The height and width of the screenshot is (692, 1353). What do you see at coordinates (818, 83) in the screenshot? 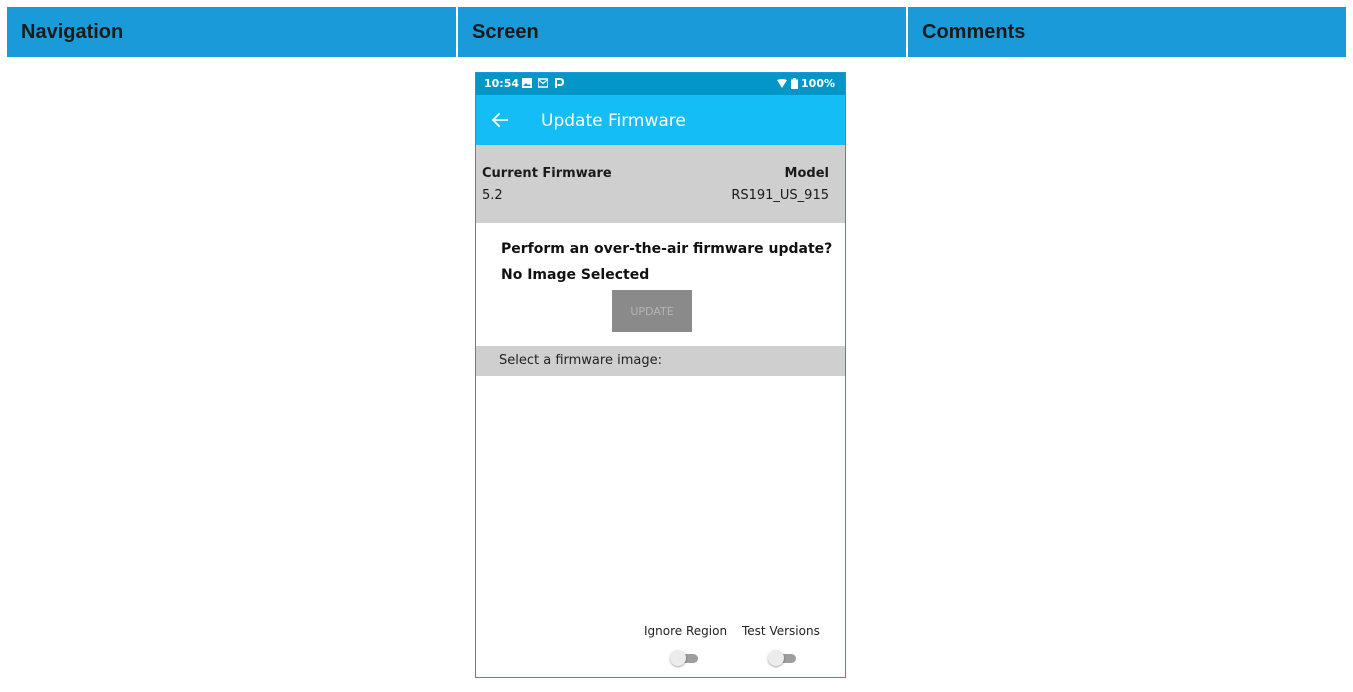
I see `battery-percent: 100%` at bounding box center [818, 83].